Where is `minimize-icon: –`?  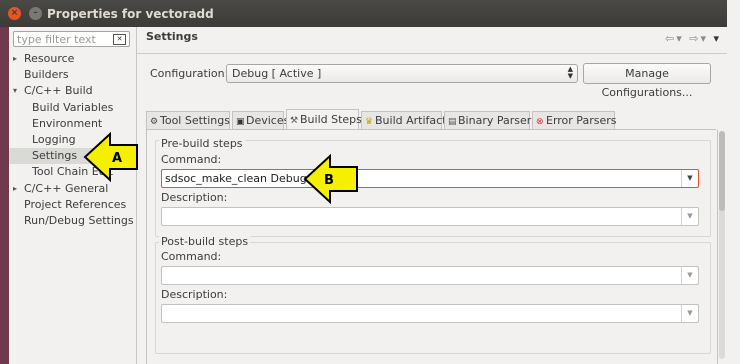 minimize-icon: – is located at coordinates (35, 13).